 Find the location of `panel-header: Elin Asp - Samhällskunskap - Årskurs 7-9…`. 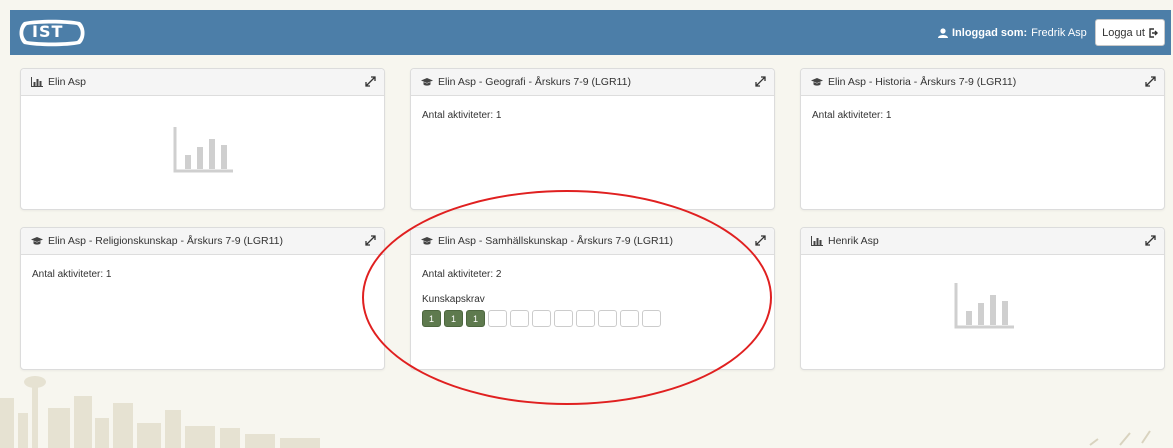

panel-header: Elin Asp - Samhällskunskap - Årskurs 7-9… is located at coordinates (592, 241).